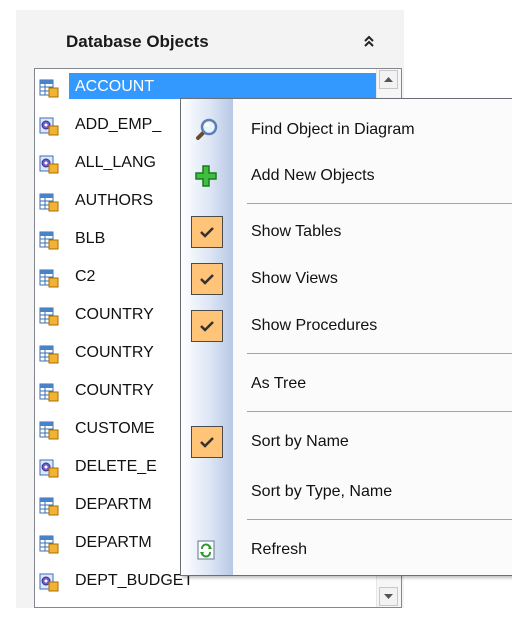 The height and width of the screenshot is (617, 512). I want to click on menu-item-label: Show Views, so click(294, 278).